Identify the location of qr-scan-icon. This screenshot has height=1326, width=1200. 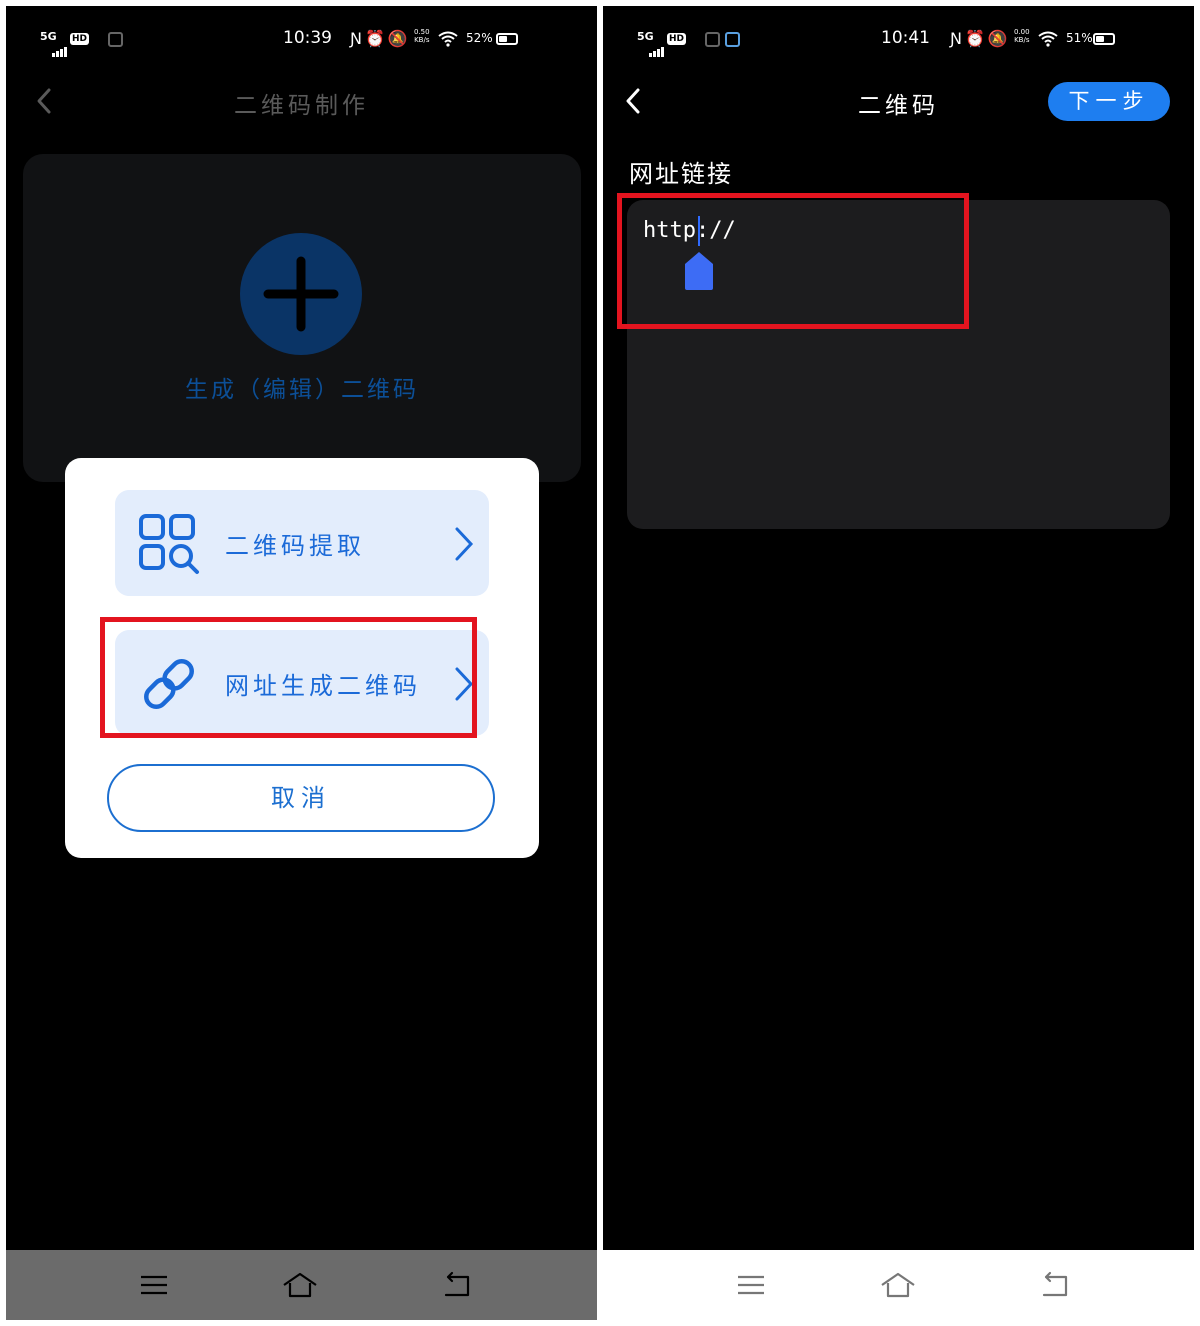
(169, 544).